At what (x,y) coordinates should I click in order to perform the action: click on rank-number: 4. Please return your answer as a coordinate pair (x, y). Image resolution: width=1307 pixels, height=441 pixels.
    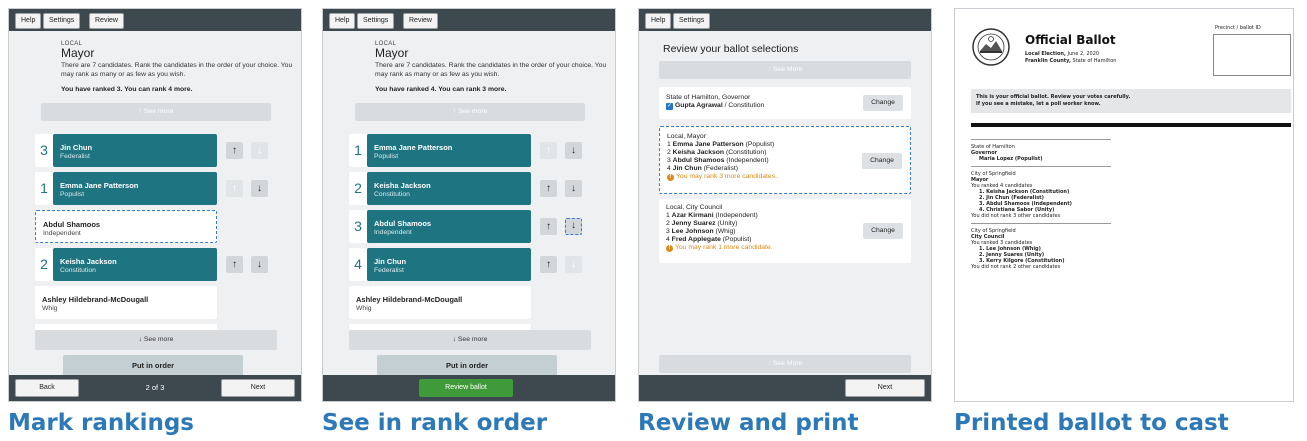
    Looking at the image, I should click on (669, 168).